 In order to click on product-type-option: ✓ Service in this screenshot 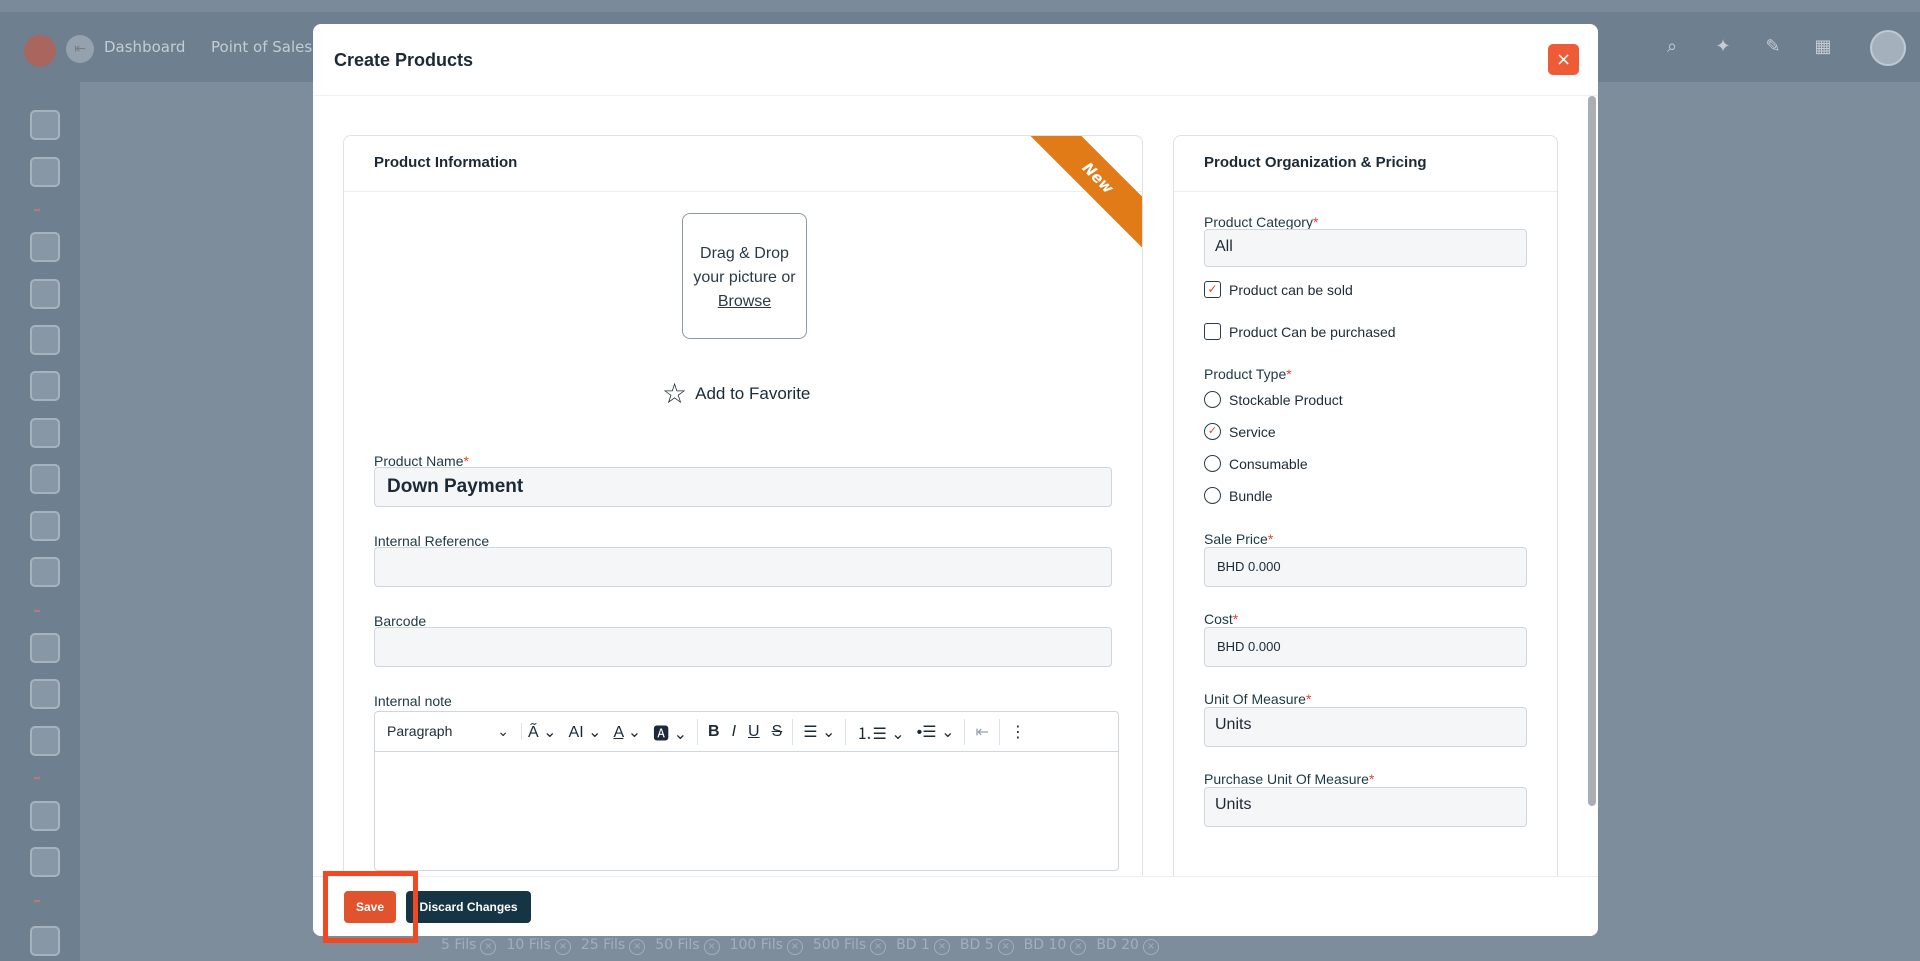, I will do `click(1240, 431)`.